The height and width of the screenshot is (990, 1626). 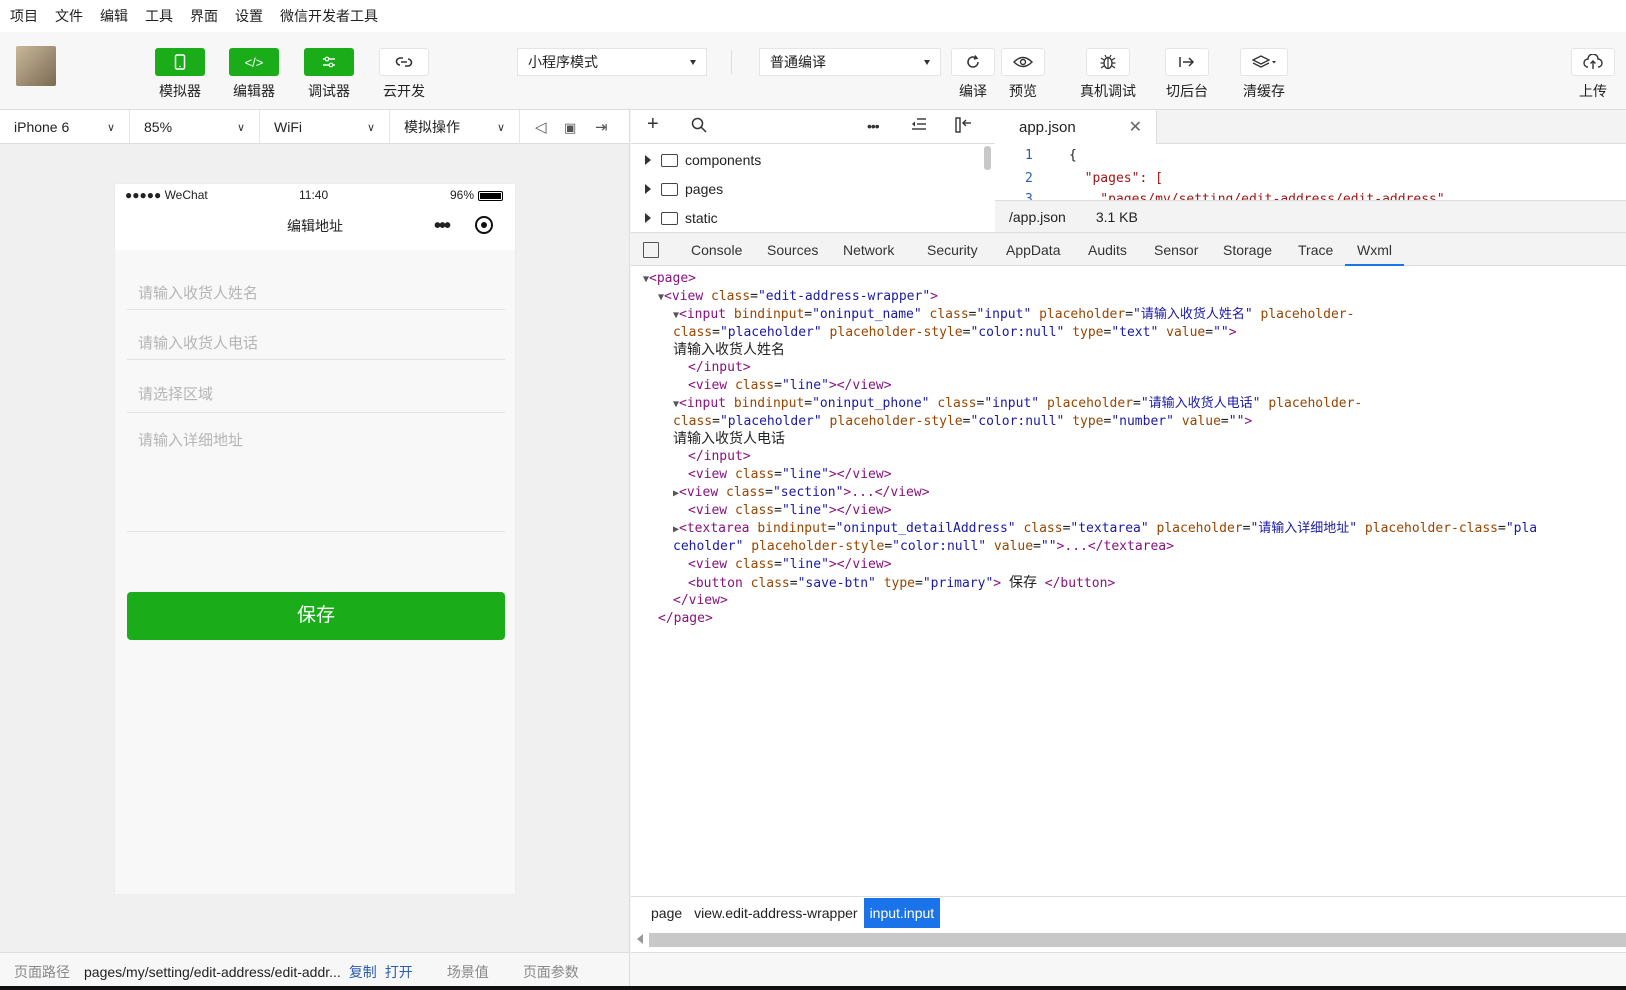 What do you see at coordinates (316, 412) in the screenshot?
I see `divider` at bounding box center [316, 412].